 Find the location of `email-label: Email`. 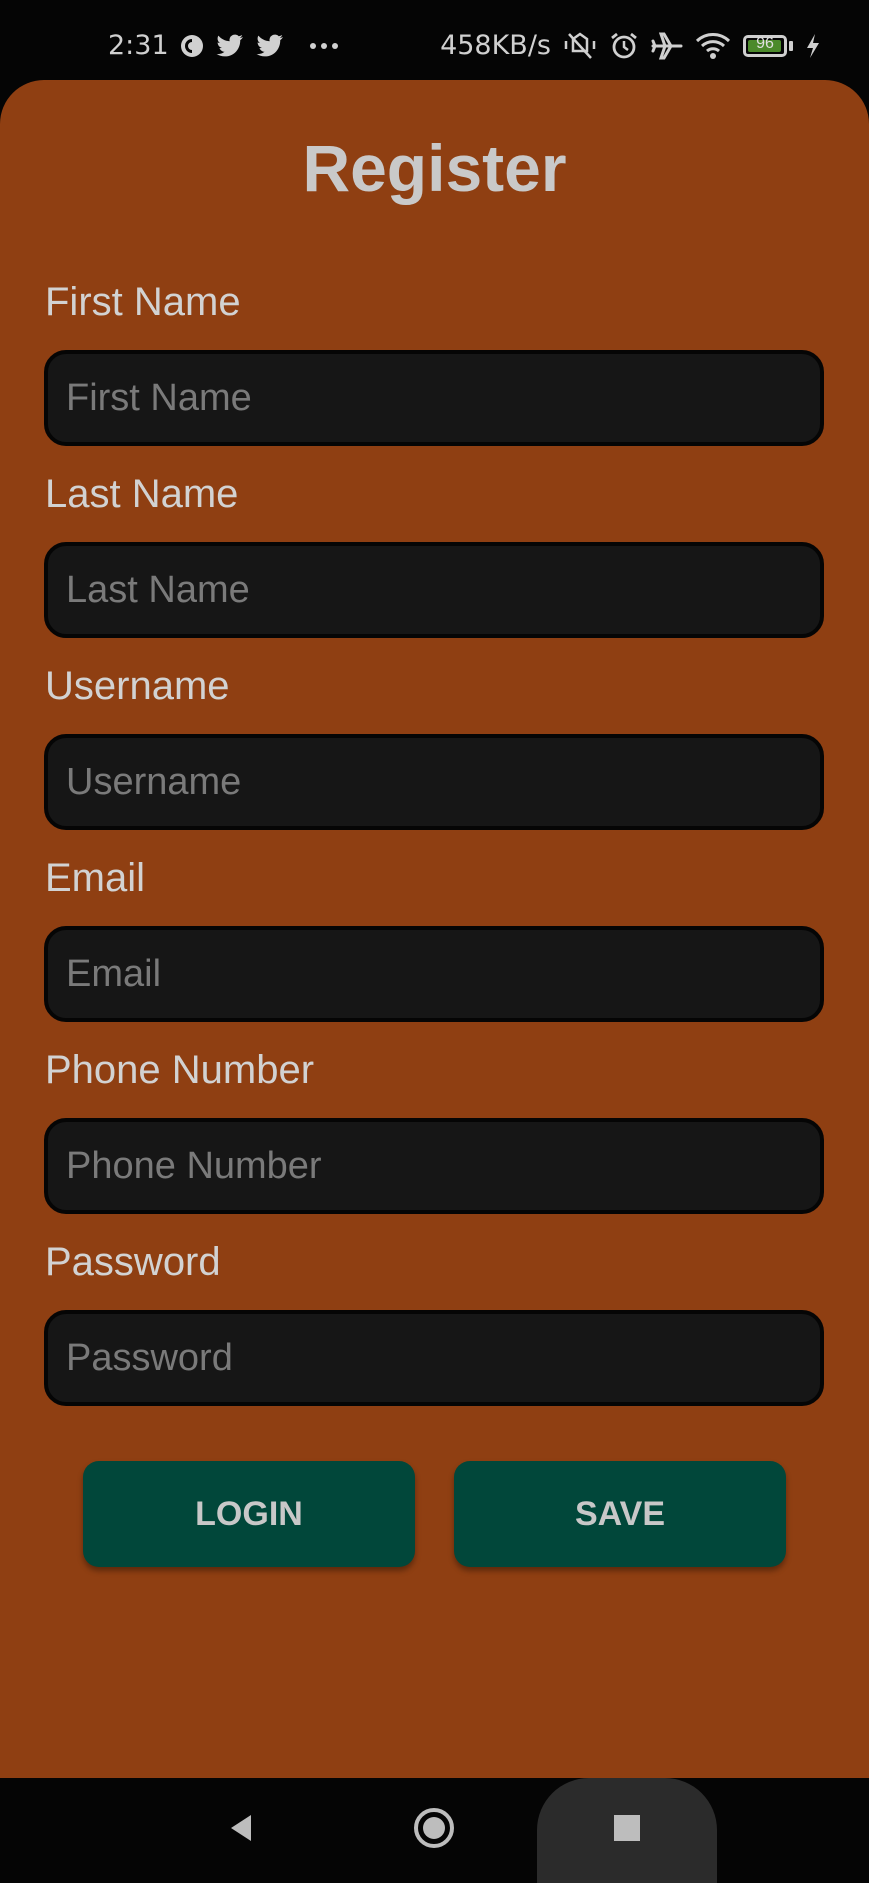

email-label: Email is located at coordinates (95, 878).